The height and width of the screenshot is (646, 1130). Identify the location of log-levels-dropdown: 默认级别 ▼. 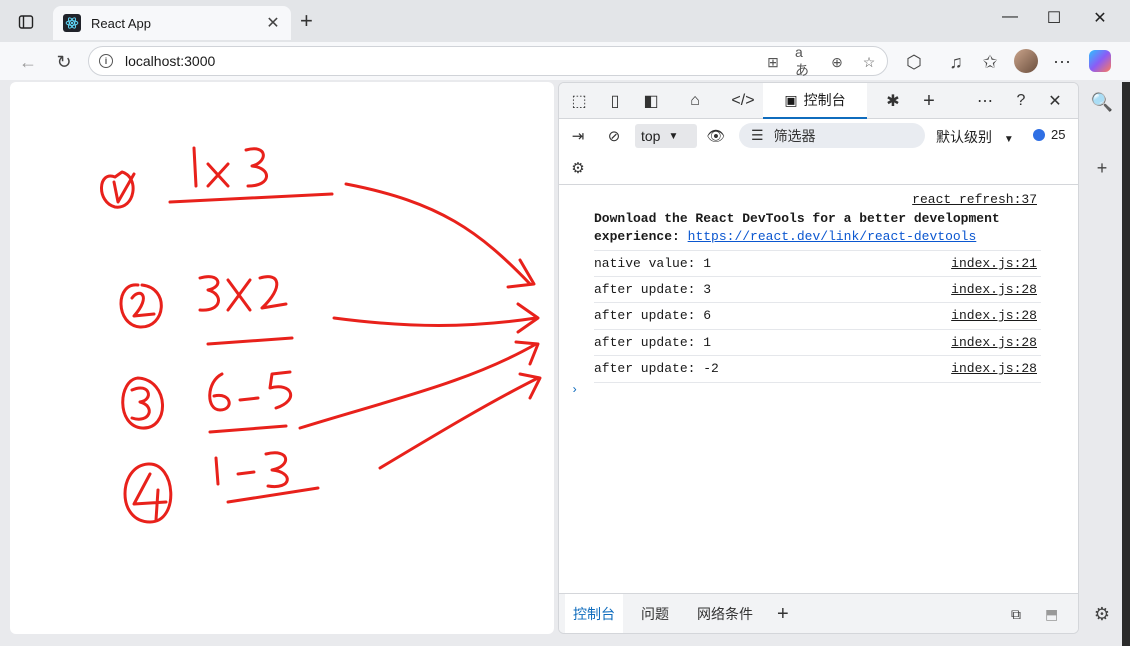
(975, 137).